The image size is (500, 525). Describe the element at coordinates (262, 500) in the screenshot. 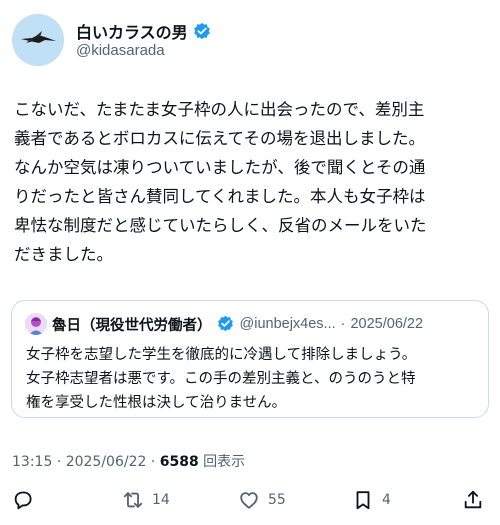

I see `like-button: 55` at that location.